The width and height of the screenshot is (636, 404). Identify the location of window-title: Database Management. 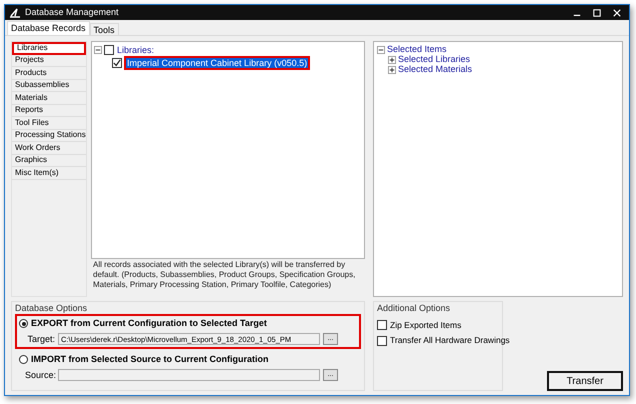
(72, 12).